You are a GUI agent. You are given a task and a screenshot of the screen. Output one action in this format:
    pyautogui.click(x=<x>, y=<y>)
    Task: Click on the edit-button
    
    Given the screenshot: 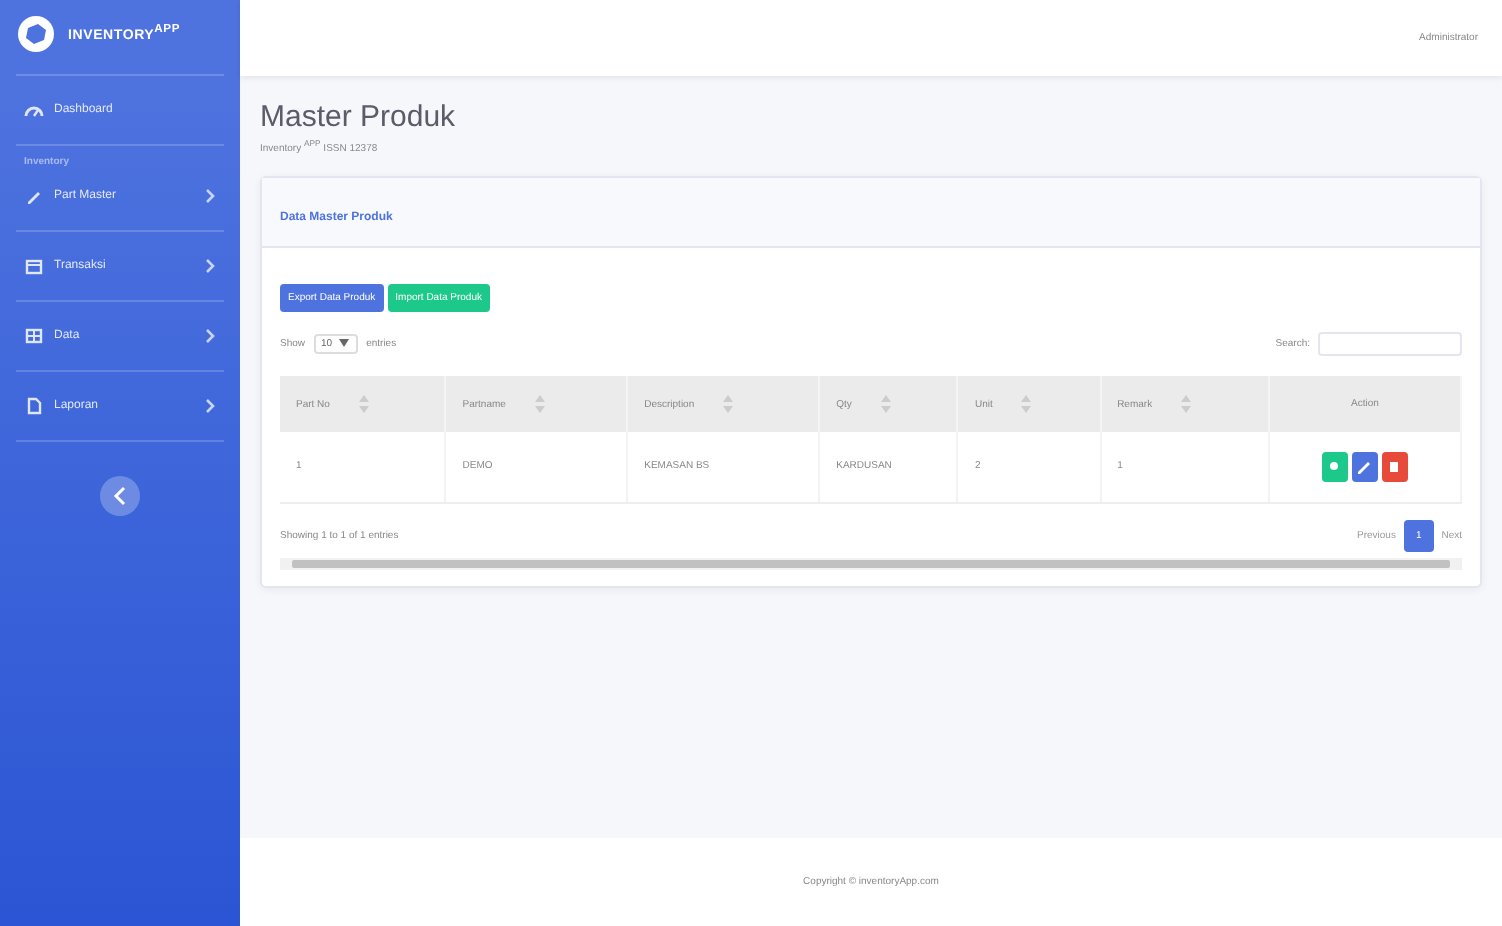 What is the action you would take?
    pyautogui.click(x=1364, y=466)
    